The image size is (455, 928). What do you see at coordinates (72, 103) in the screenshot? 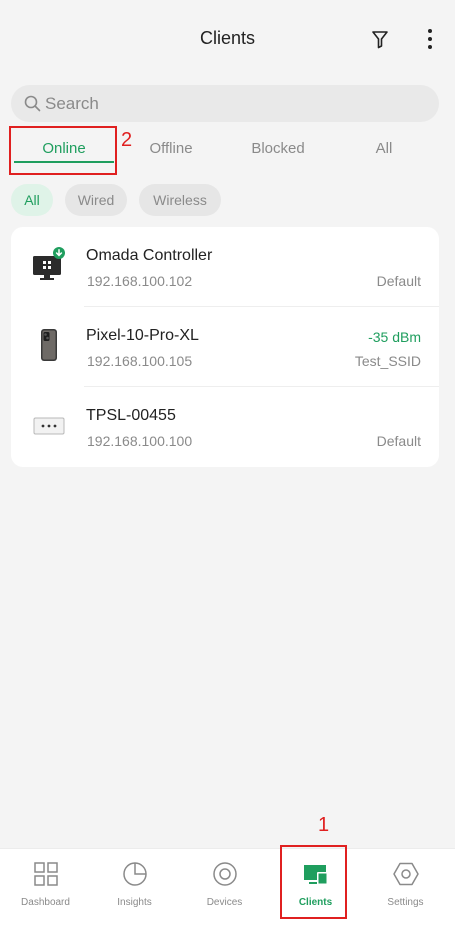
I see `search-placeholder: Search` at bounding box center [72, 103].